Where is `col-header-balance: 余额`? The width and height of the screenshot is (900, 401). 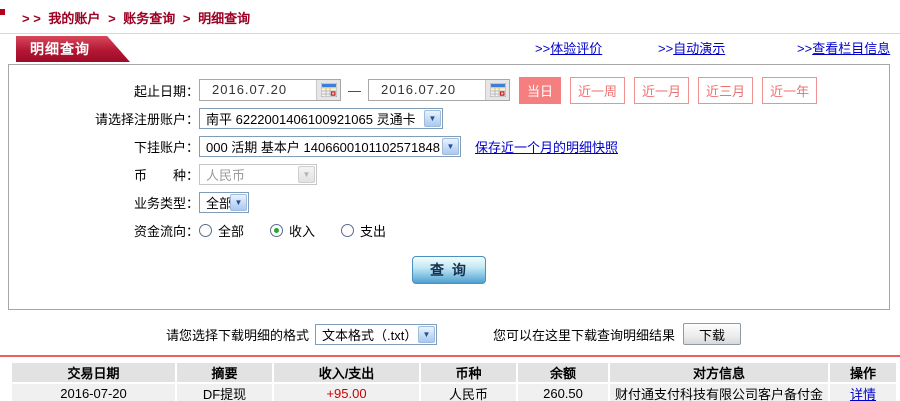 col-header-balance: 余额 is located at coordinates (563, 372).